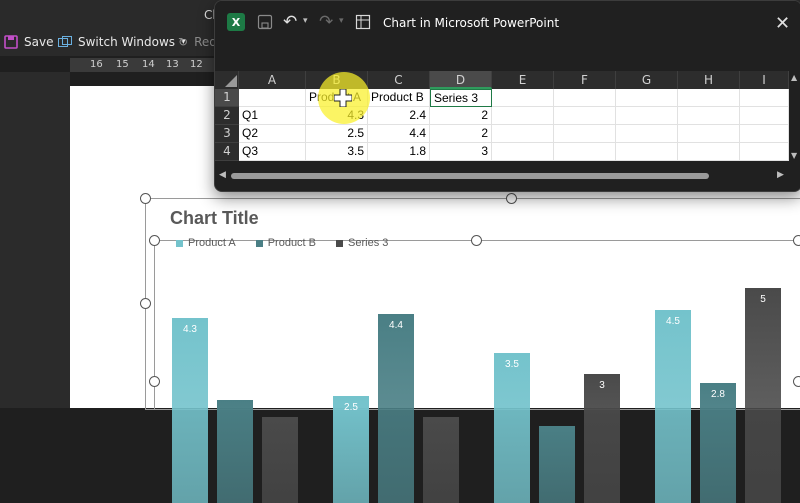 The width and height of the screenshot is (800, 503). Describe the element at coordinates (227, 98) in the screenshot. I see `row-header-1: 1` at that location.